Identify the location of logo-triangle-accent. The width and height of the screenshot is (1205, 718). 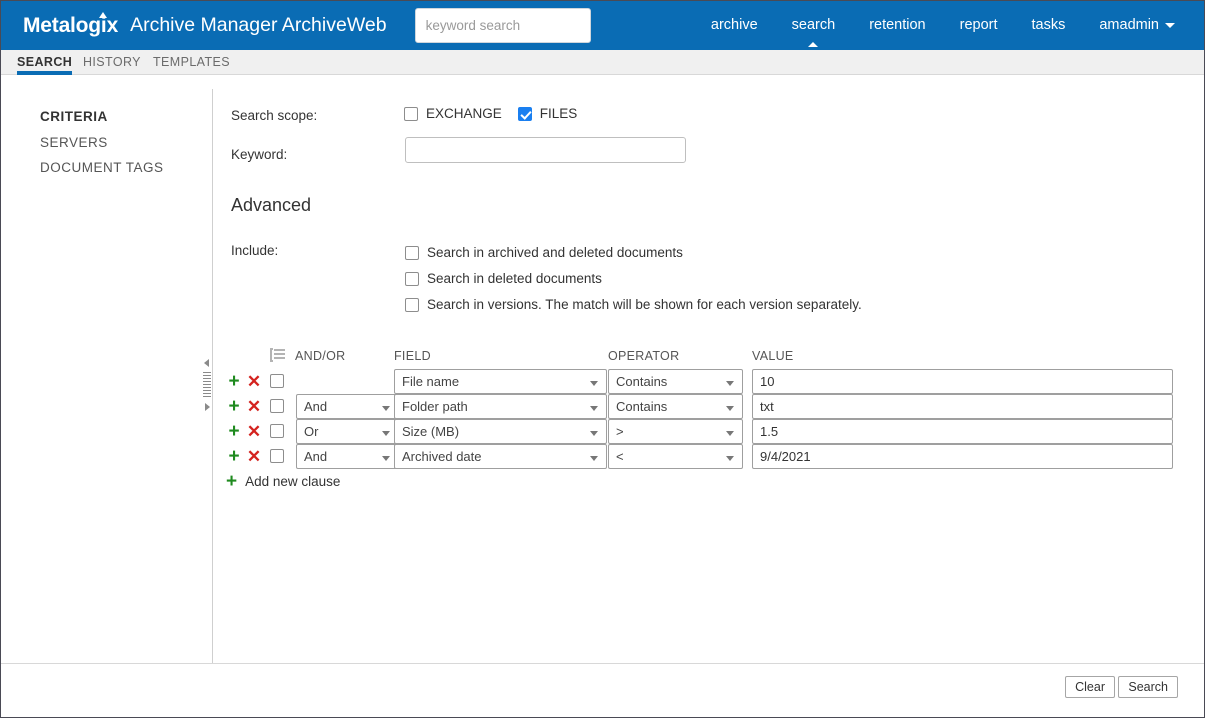
(103, 14).